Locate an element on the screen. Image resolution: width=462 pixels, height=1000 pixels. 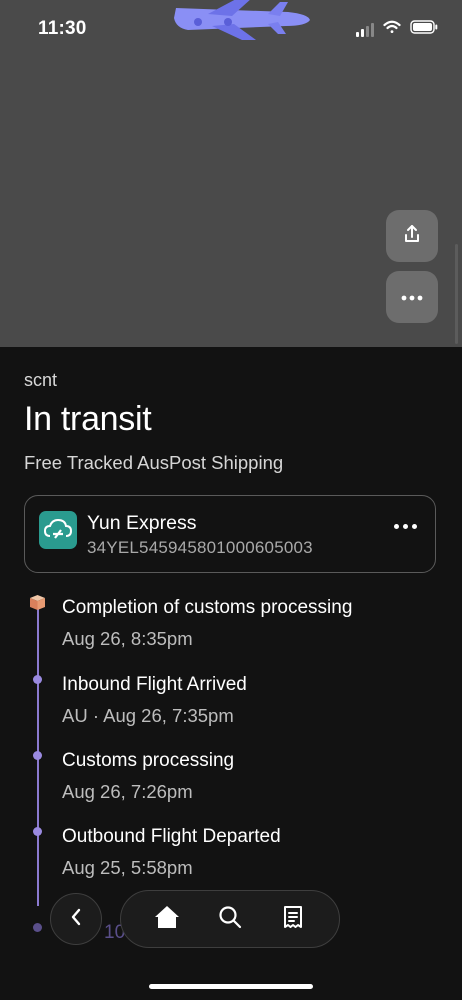
nav-search-button is located at coordinates (230, 919).